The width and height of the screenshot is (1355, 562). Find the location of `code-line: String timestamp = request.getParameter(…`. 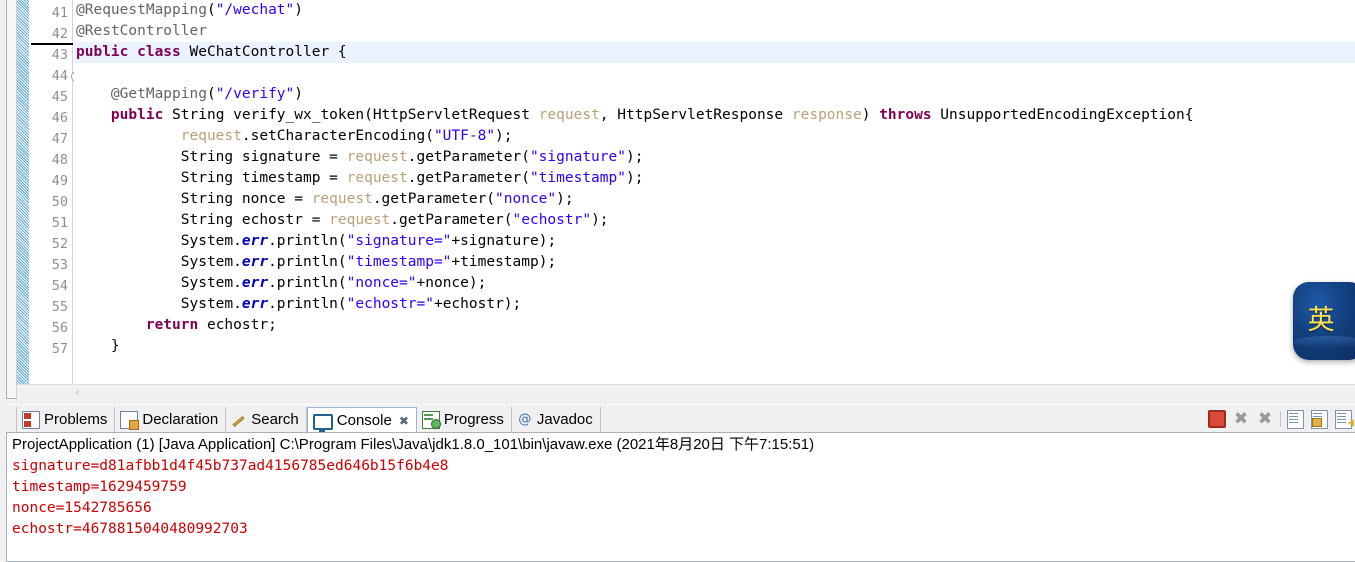

code-line: String timestamp = request.getParameter(… is located at coordinates (714, 178).